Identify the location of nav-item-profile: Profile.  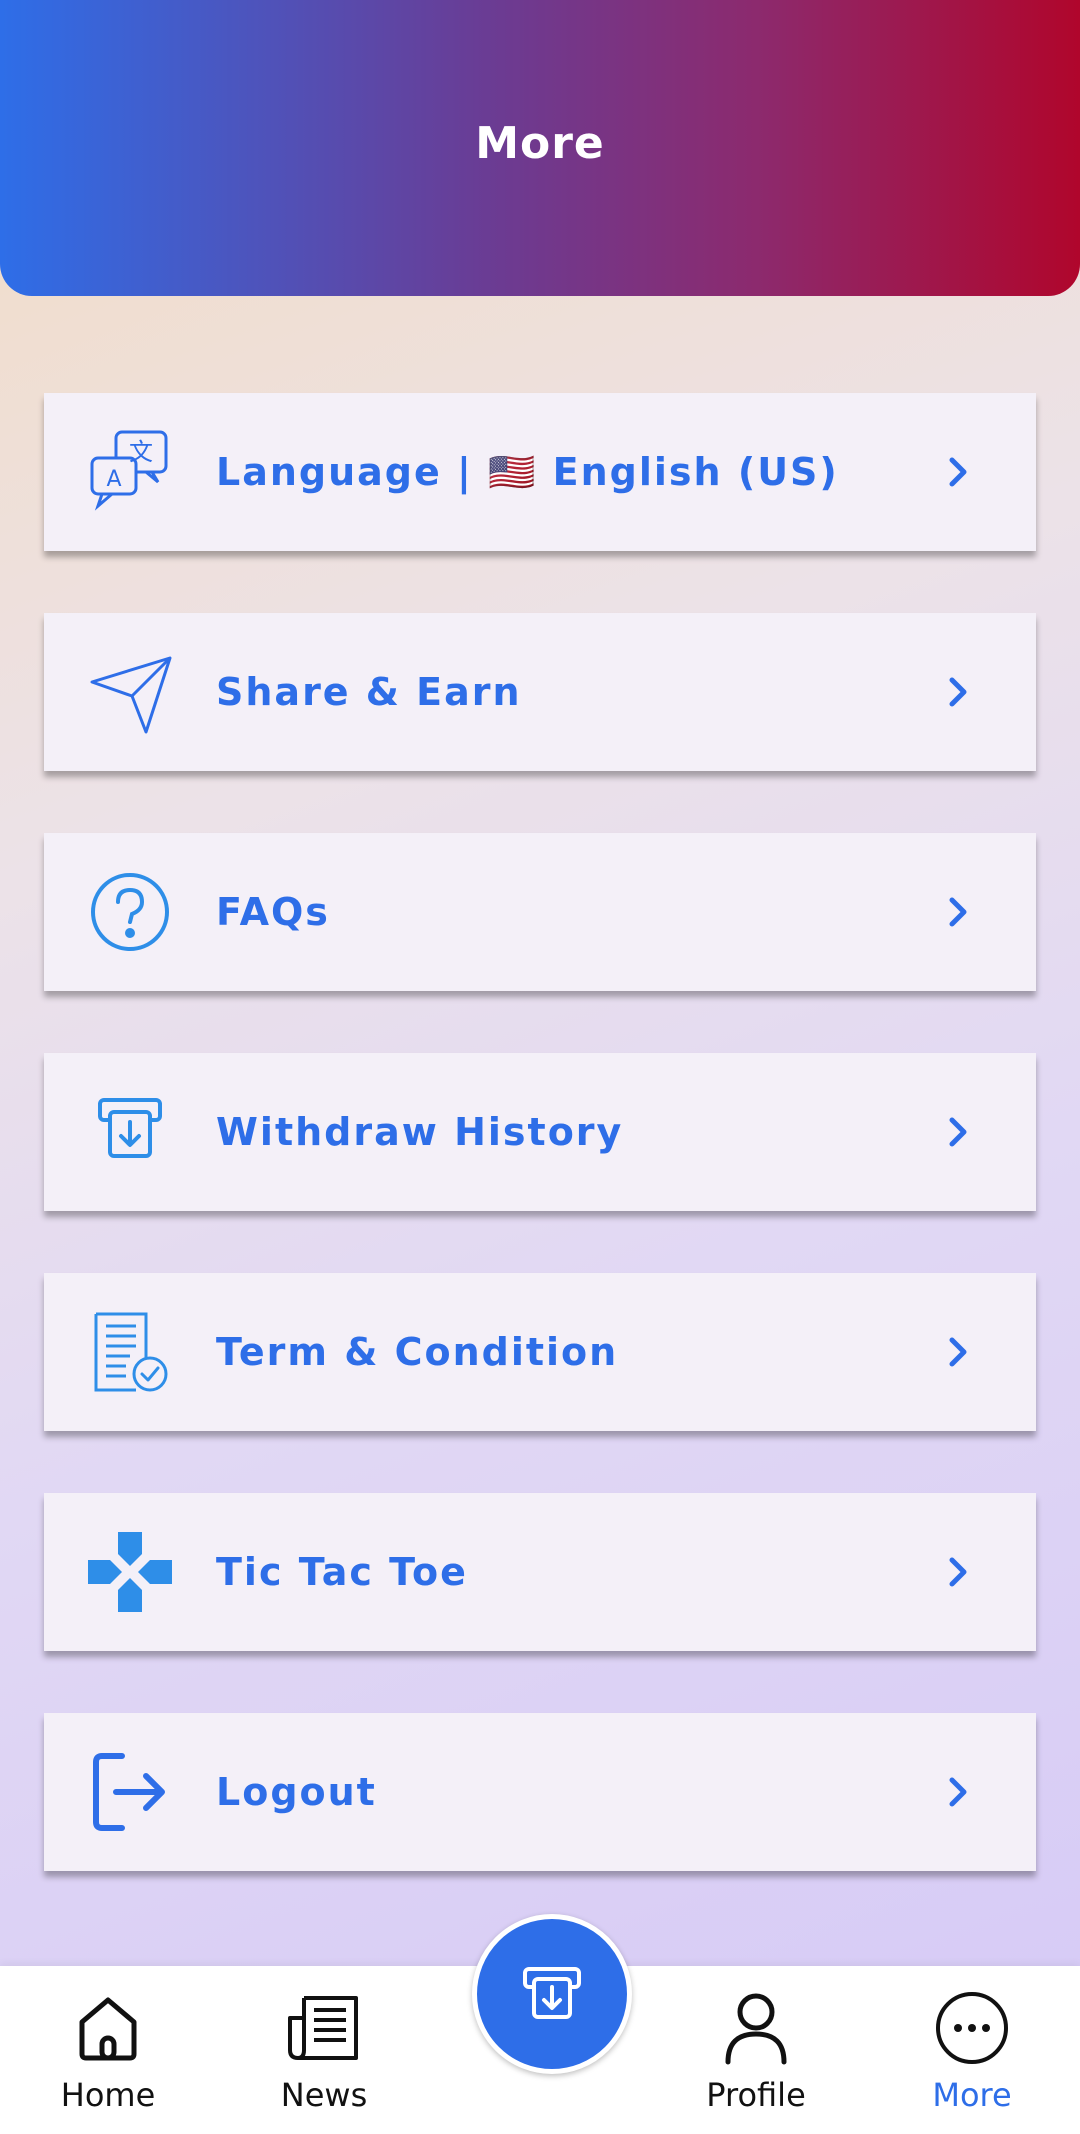
(756, 2058).